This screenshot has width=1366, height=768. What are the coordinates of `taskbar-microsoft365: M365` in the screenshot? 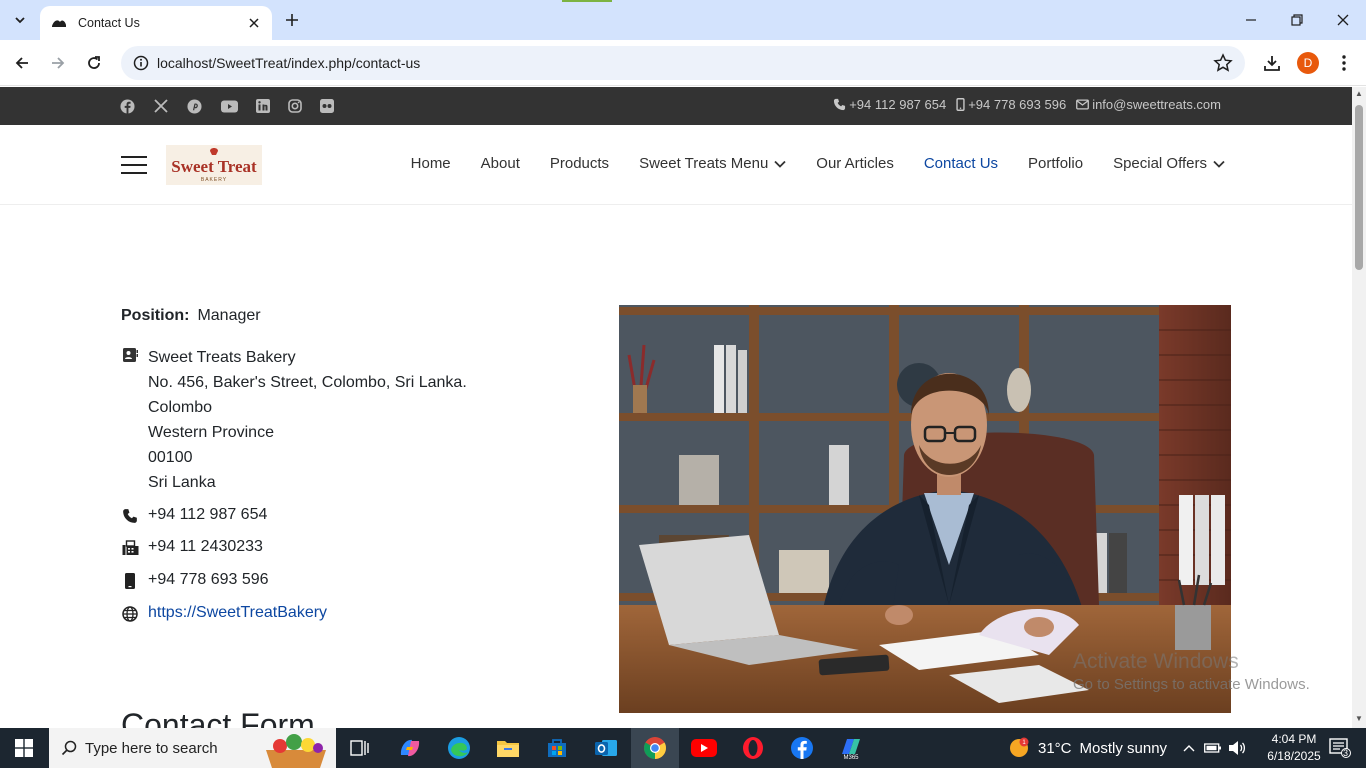 It's located at (851, 748).